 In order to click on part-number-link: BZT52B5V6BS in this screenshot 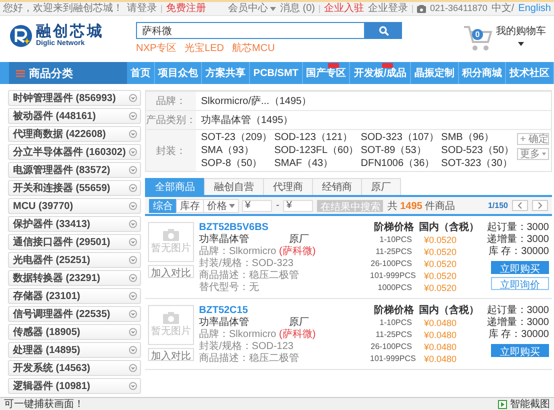, I will do `click(233, 227)`.